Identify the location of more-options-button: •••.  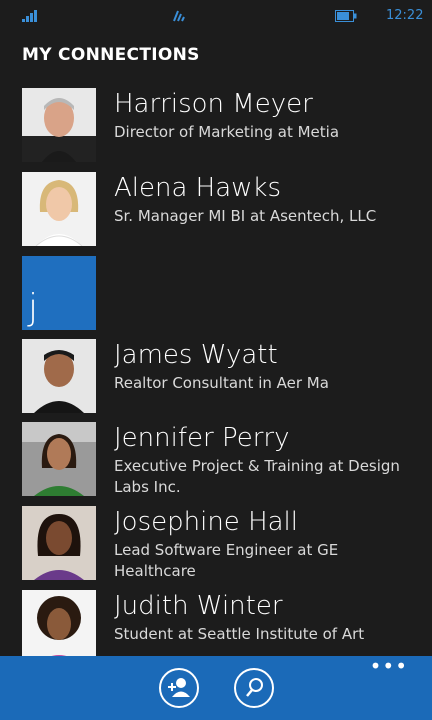
(389, 666).